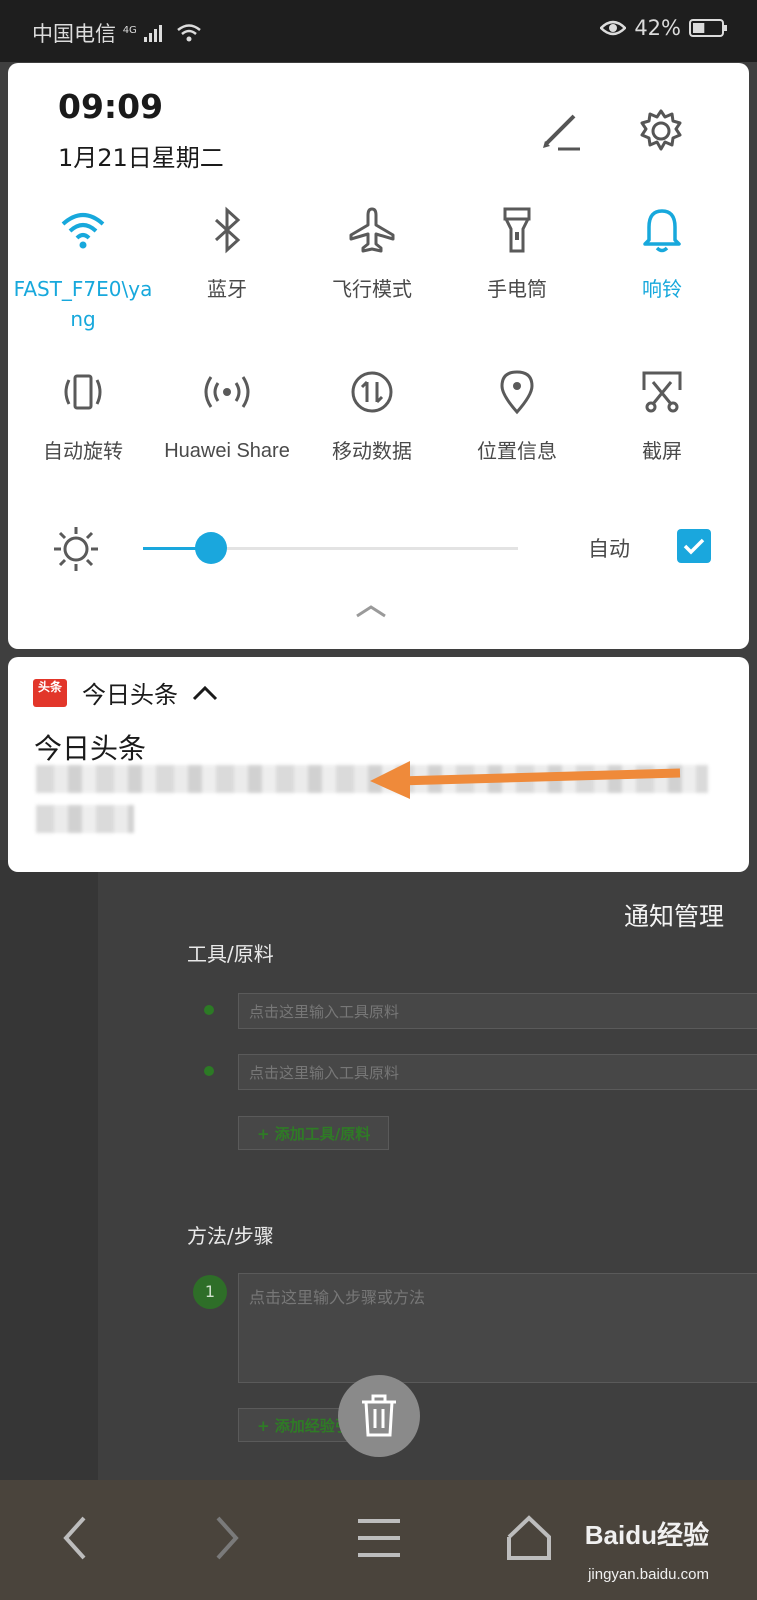 This screenshot has height=1600, width=757. What do you see at coordinates (83, 304) in the screenshot?
I see `tile-wifi-label: FAST_F7E0\yang` at bounding box center [83, 304].